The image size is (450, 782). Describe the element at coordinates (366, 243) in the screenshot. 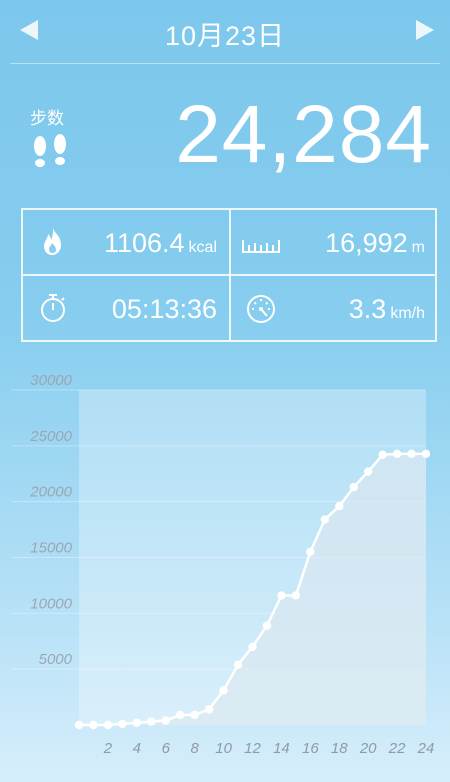

I see `distance-value: 16,992` at that location.